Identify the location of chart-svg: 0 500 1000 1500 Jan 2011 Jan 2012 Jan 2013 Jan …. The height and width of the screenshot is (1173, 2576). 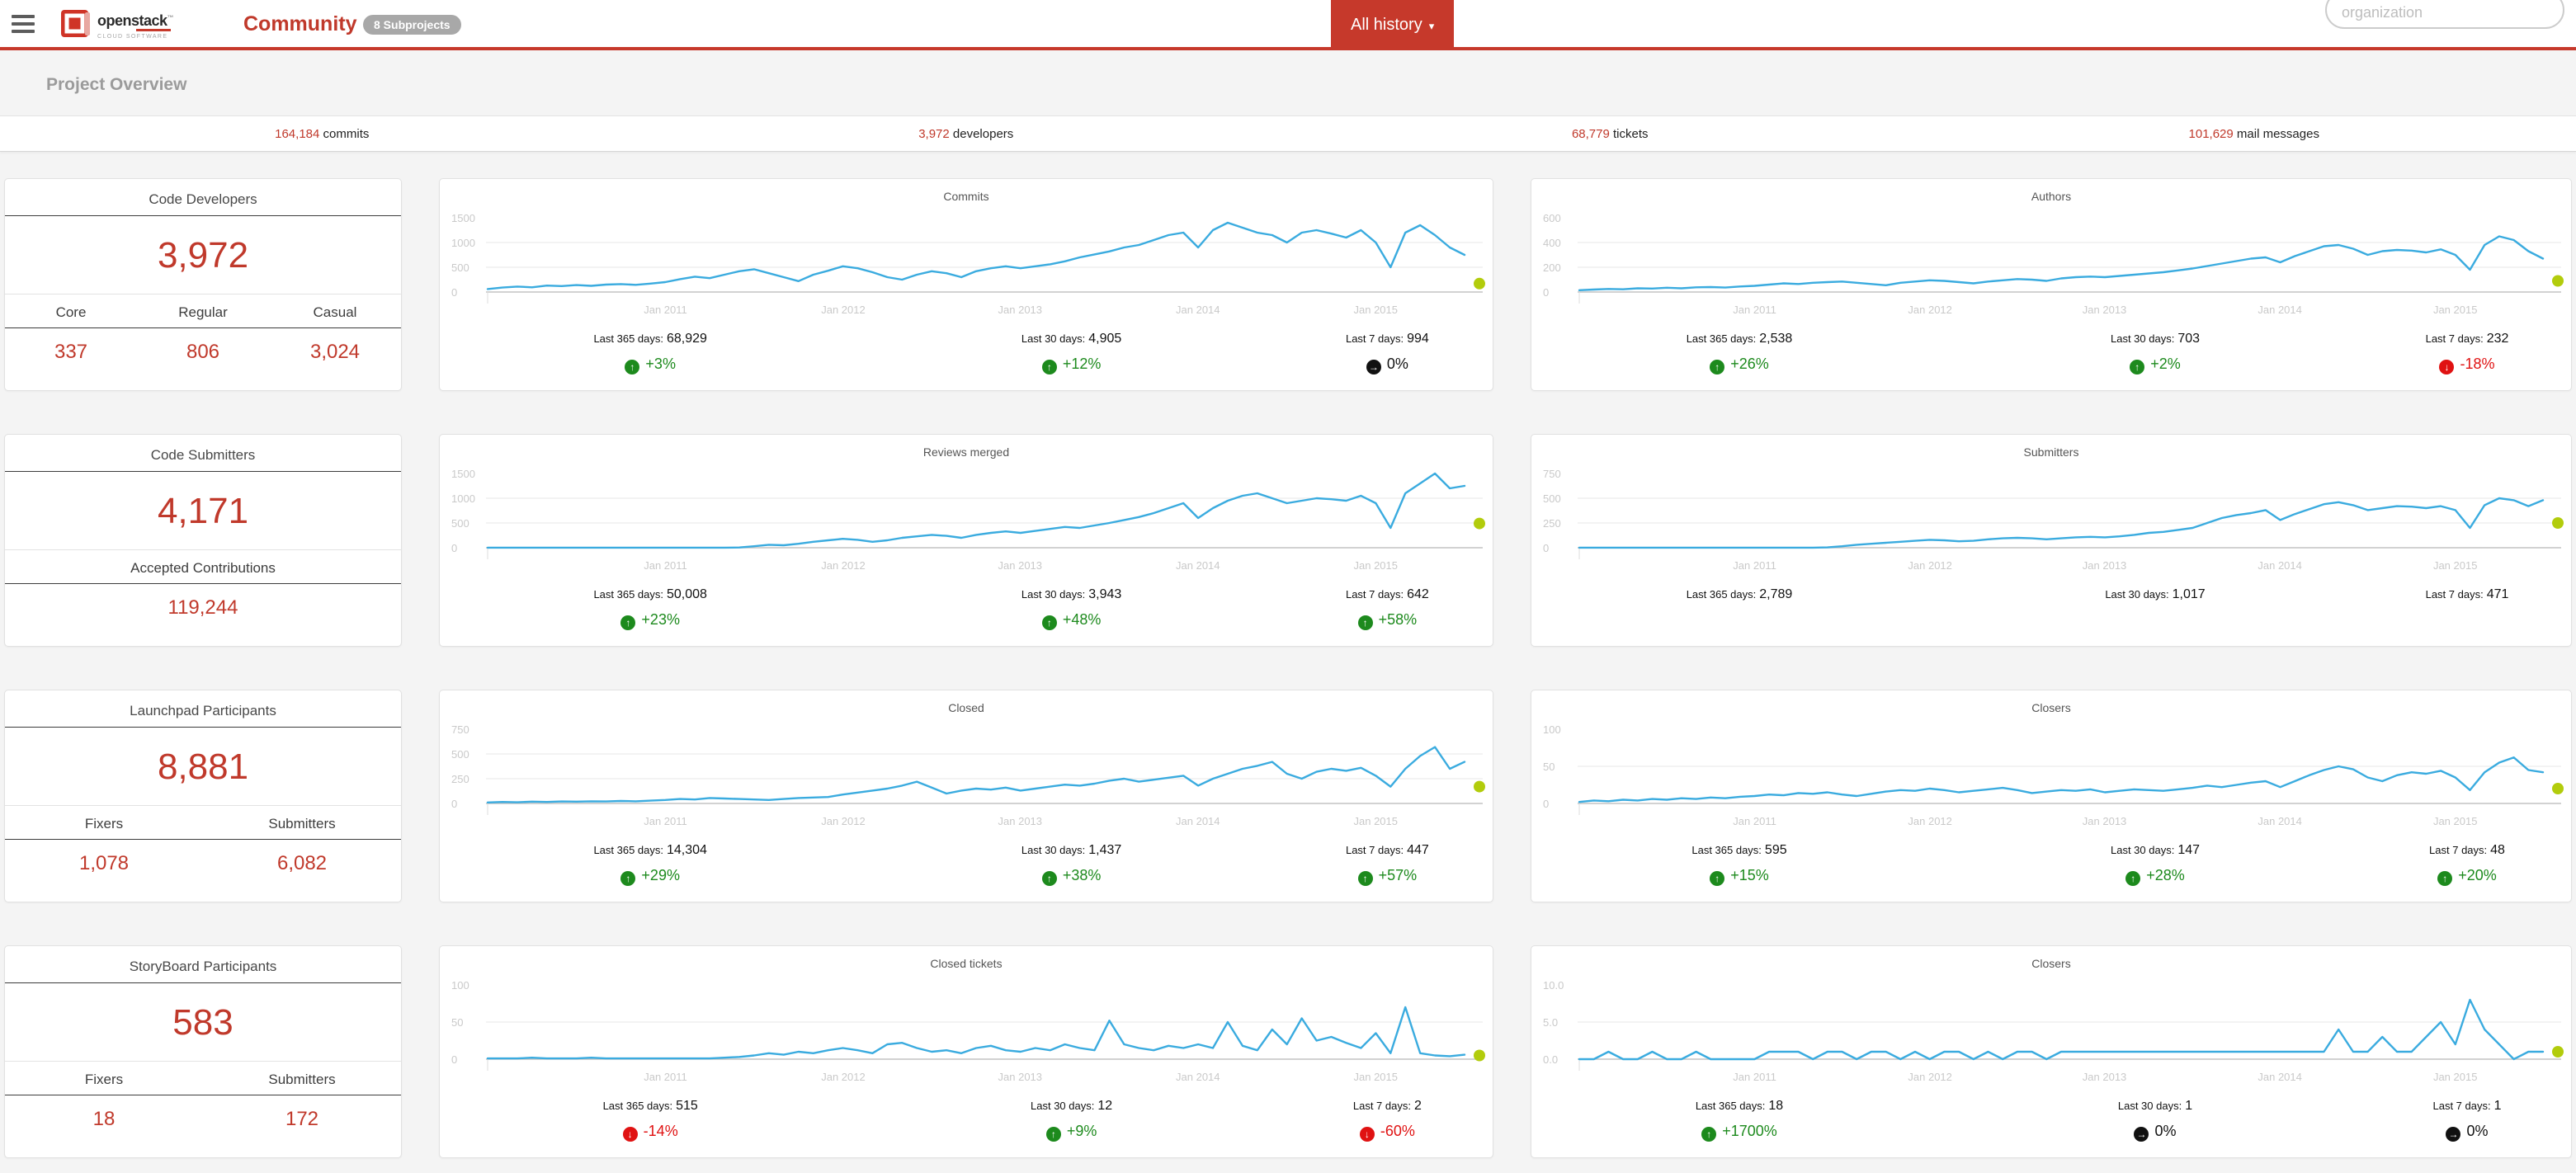
(968, 520).